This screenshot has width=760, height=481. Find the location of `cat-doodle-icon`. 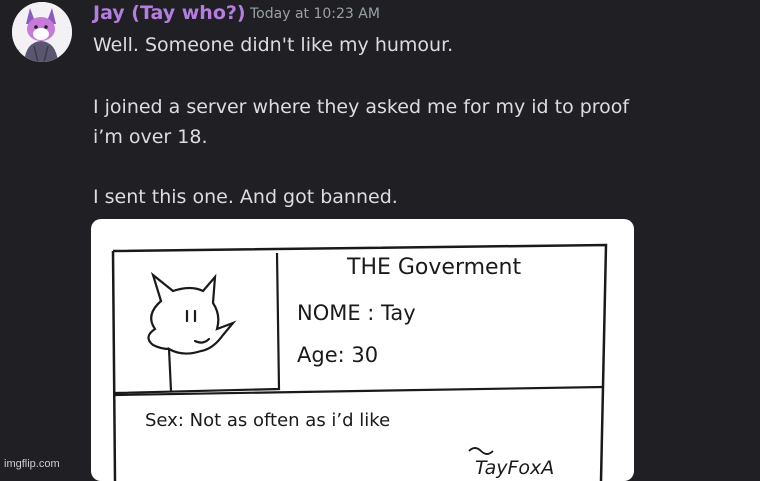

cat-doodle-icon is located at coordinates (192, 332).